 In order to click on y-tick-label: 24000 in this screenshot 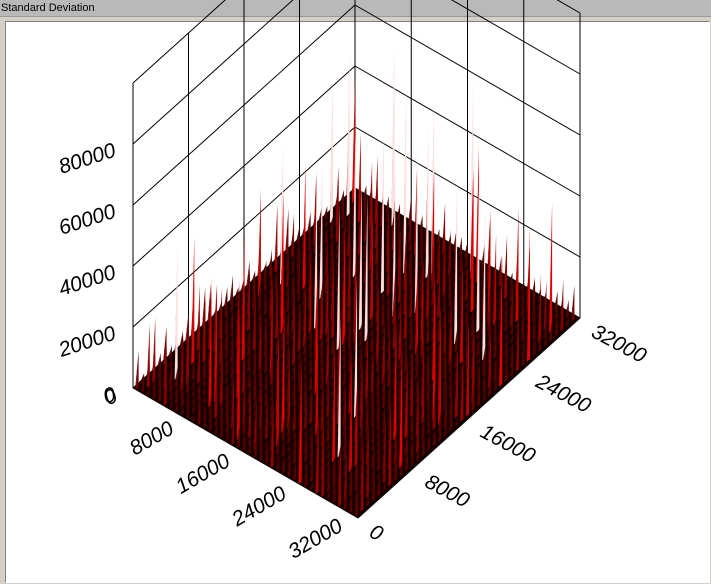, I will do `click(563, 394)`.